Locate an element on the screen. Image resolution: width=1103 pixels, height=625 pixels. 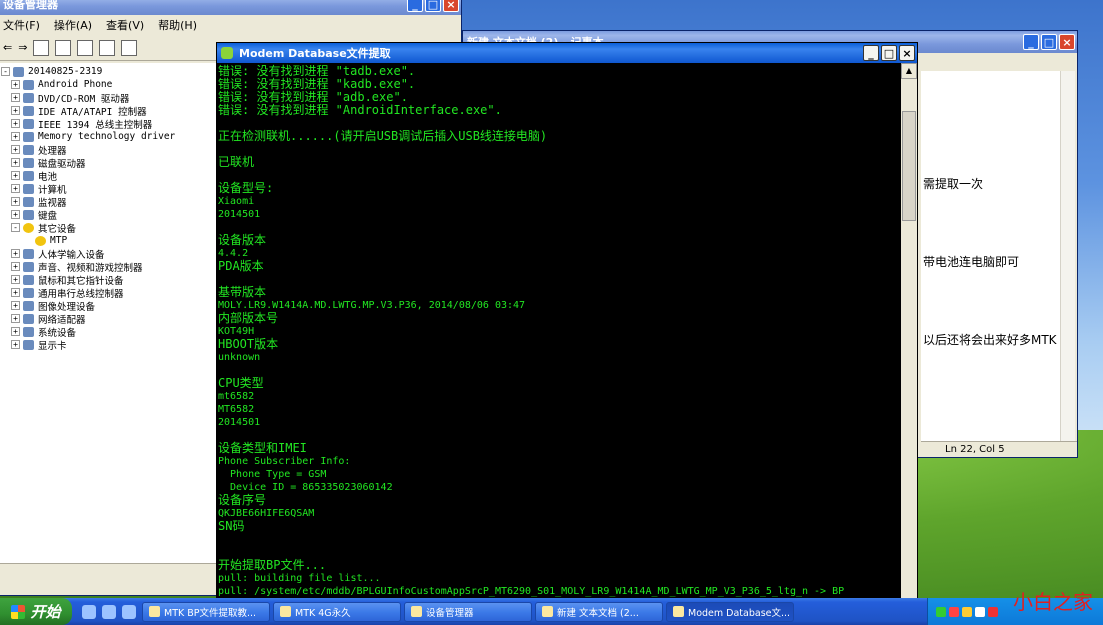
explorer-icon is located at coordinates (129, 611).